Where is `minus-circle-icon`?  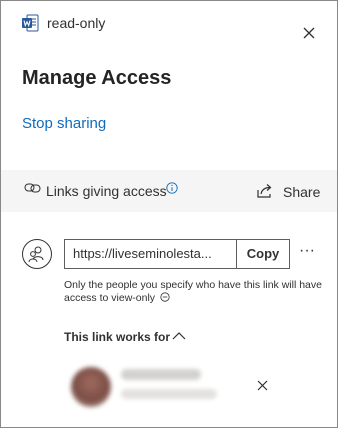 minus-circle-icon is located at coordinates (165, 297).